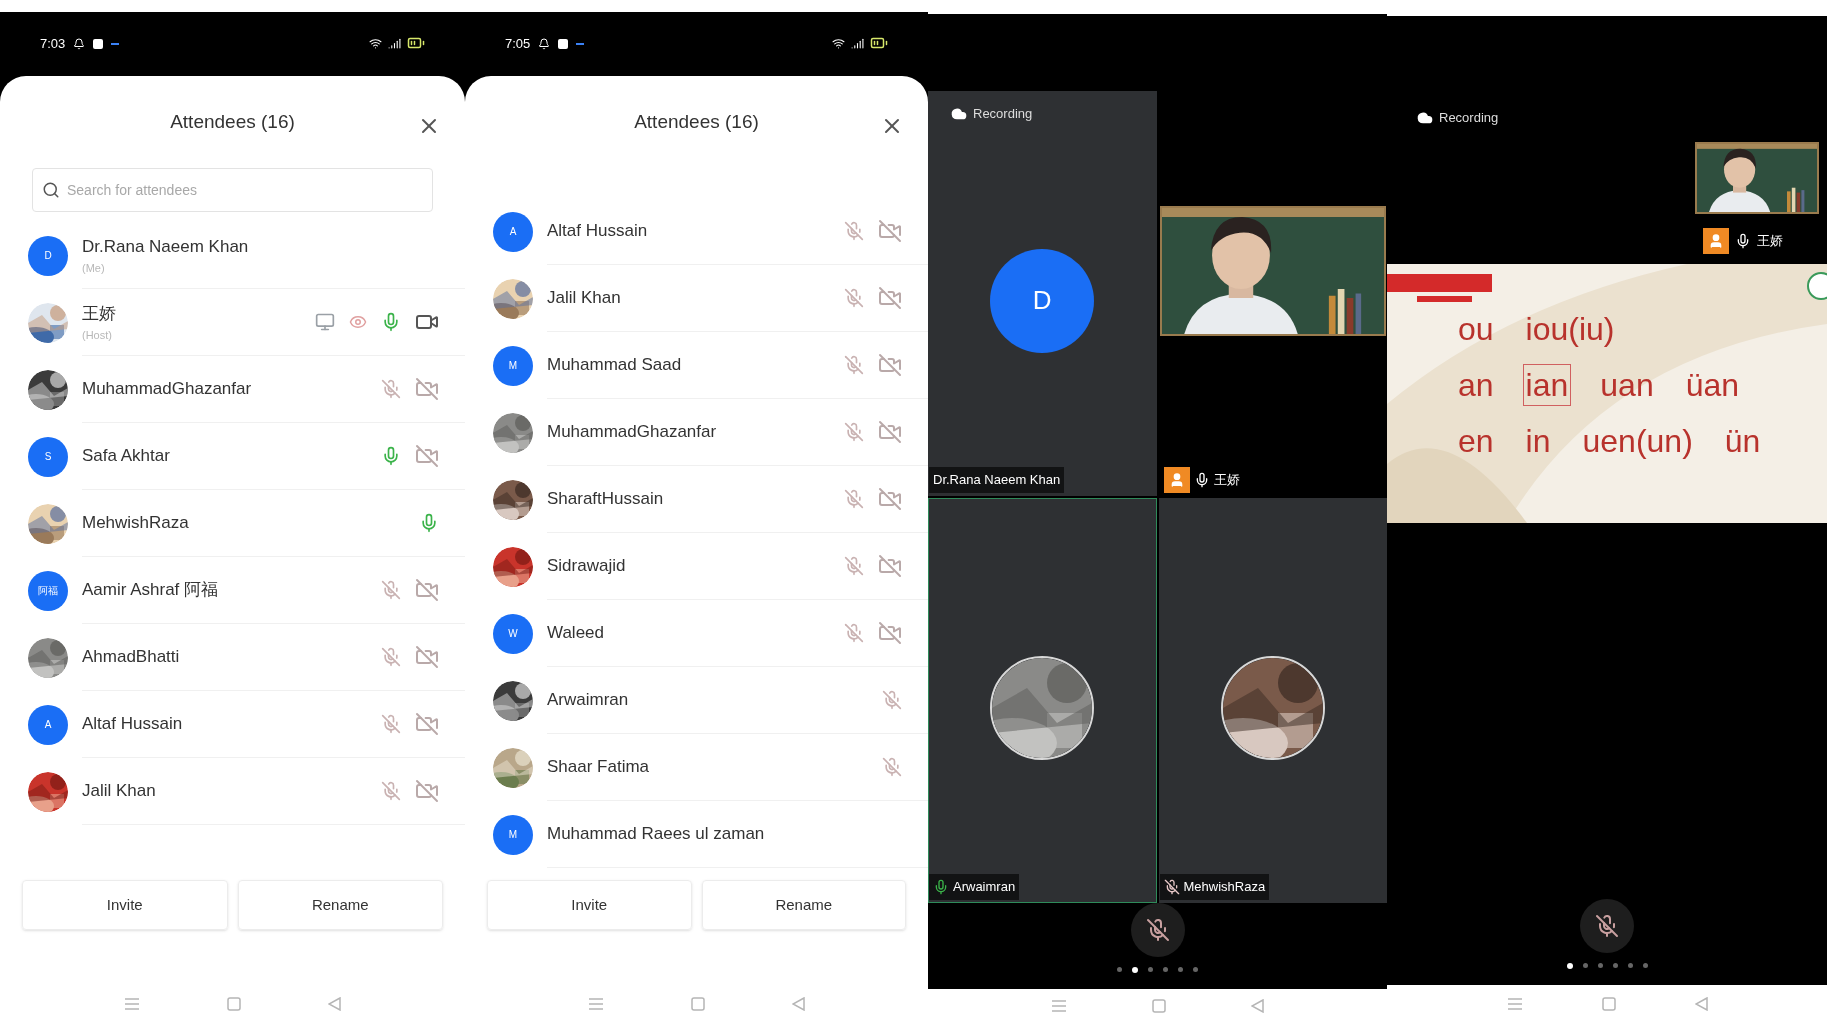 This screenshot has width=1827, height=1022. Describe the element at coordinates (1476, 441) in the screenshot. I see `slide-syllable: en` at that location.